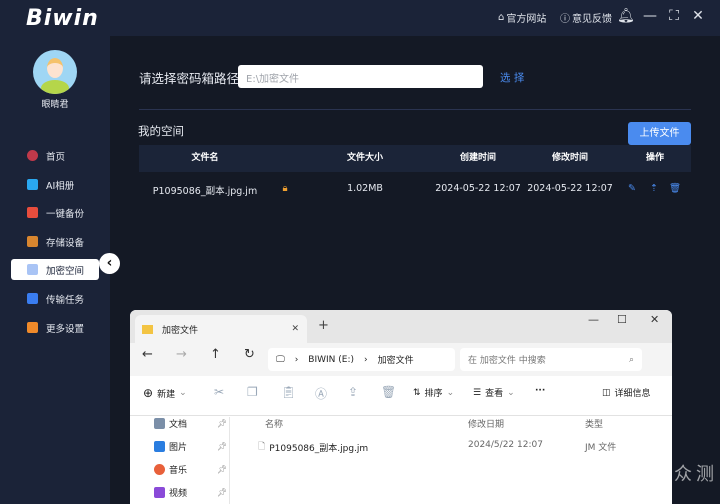 The image size is (720, 504). What do you see at coordinates (478, 188) in the screenshot?
I see `row-created: 2024-05-22 12:07` at bounding box center [478, 188].